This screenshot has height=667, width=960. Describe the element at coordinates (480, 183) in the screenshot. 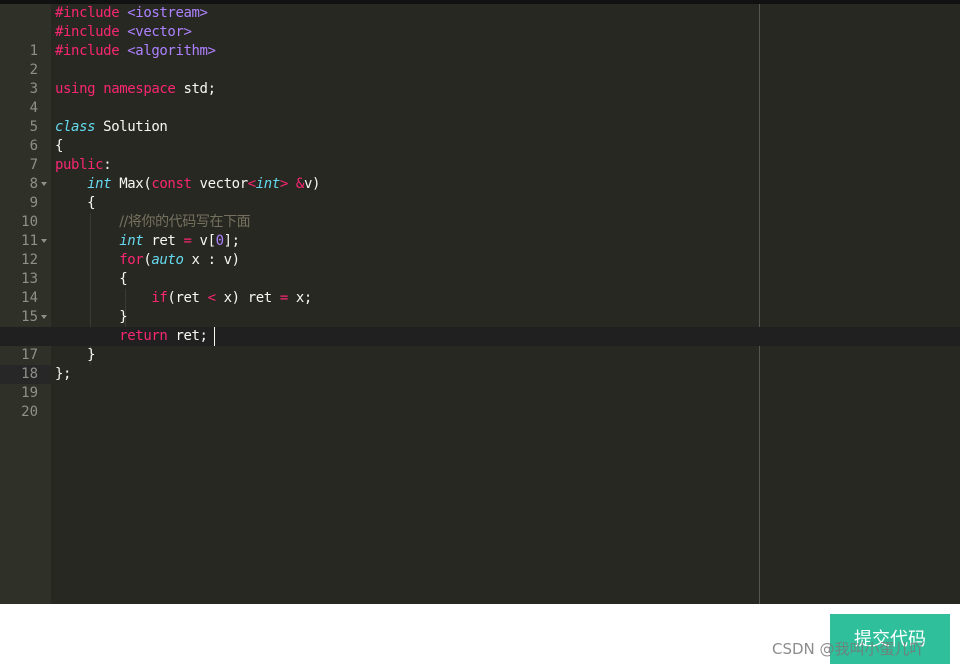

I see `code-line: 9 public:` at that location.